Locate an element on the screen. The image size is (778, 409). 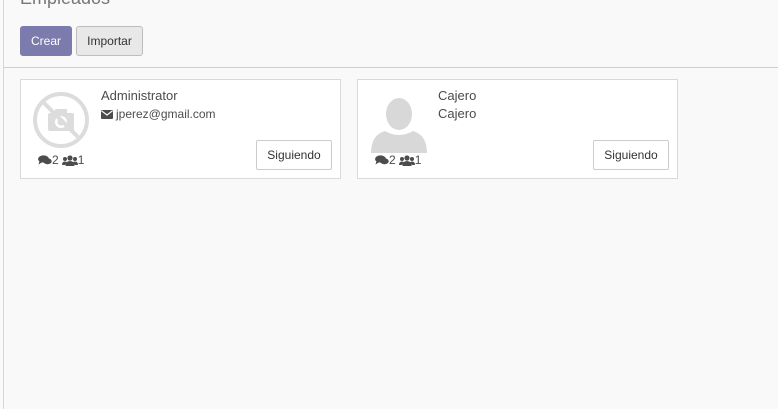
employee-card-cajero: Cajero Cajero 2 1 Siguiendo is located at coordinates (517, 129).